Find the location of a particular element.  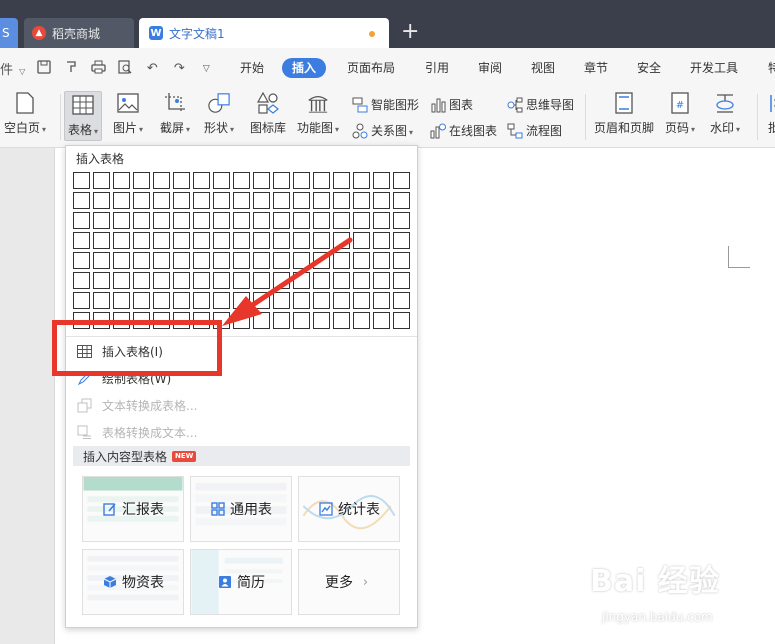

mind-map-button: 思维导图 is located at coordinates (540, 104).